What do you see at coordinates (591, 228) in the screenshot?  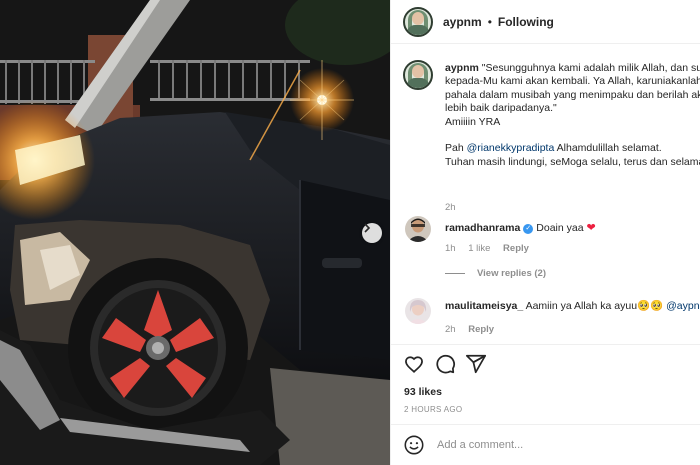 I see `heart-emoji: ❤` at bounding box center [591, 228].